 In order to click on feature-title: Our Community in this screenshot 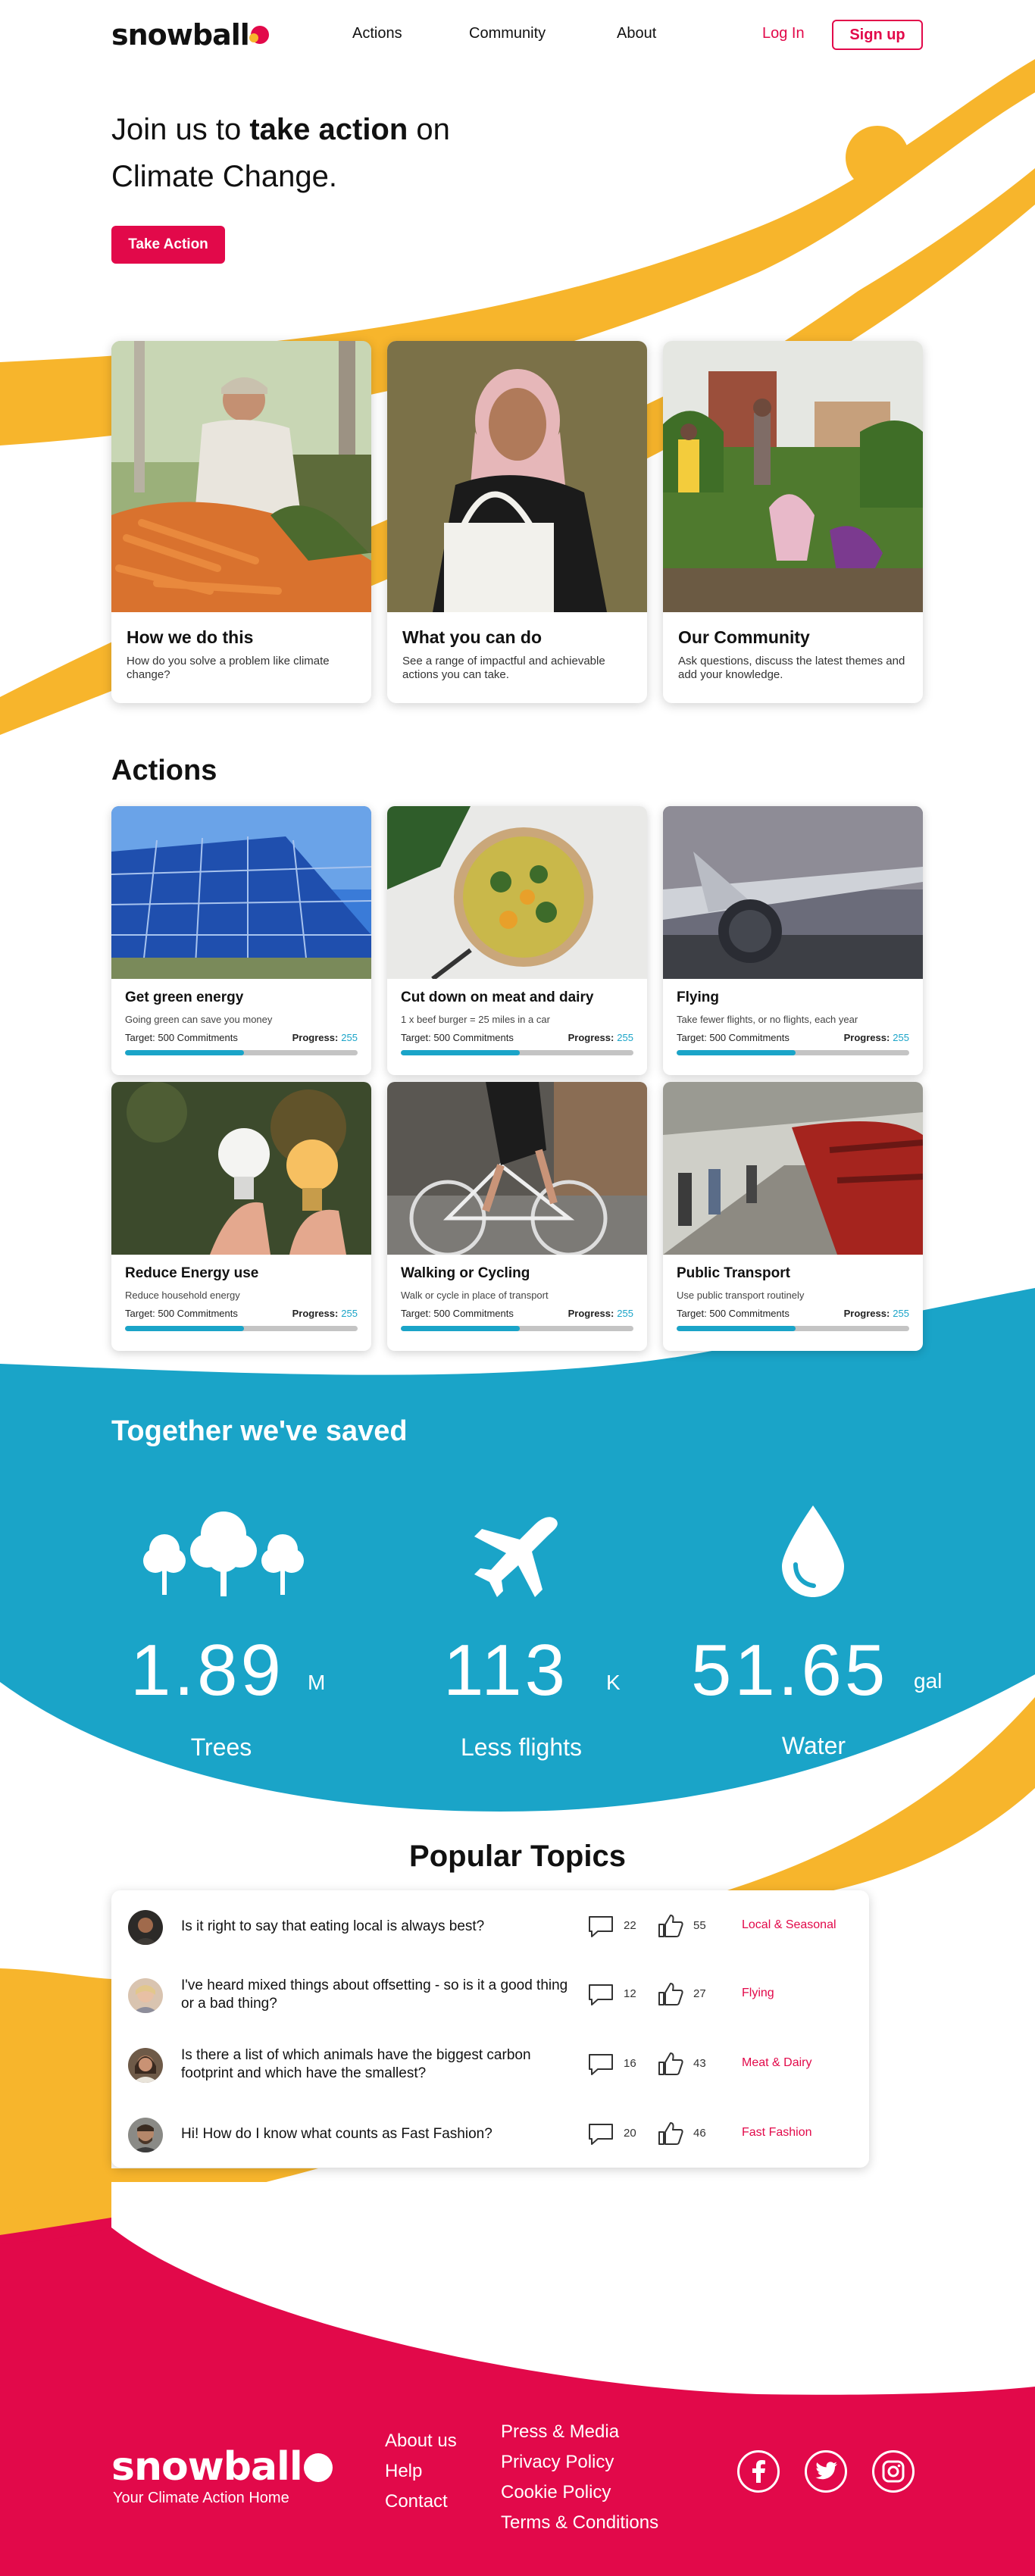, I will do `click(744, 637)`.